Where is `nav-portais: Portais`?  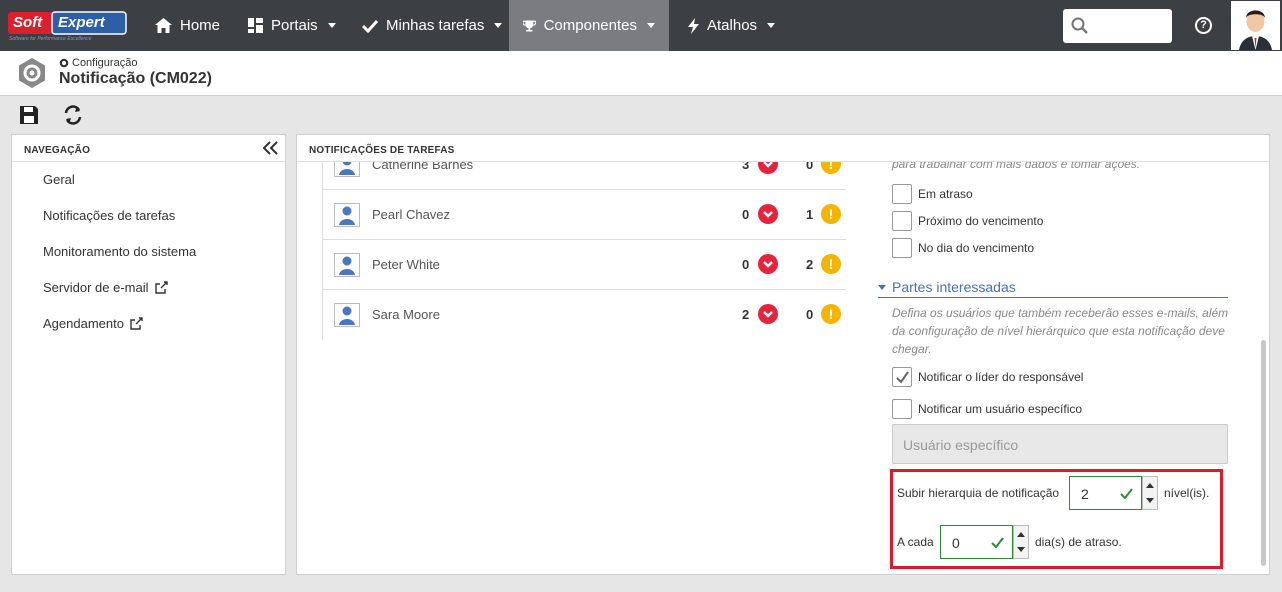
nav-portais: Portais is located at coordinates (292, 25).